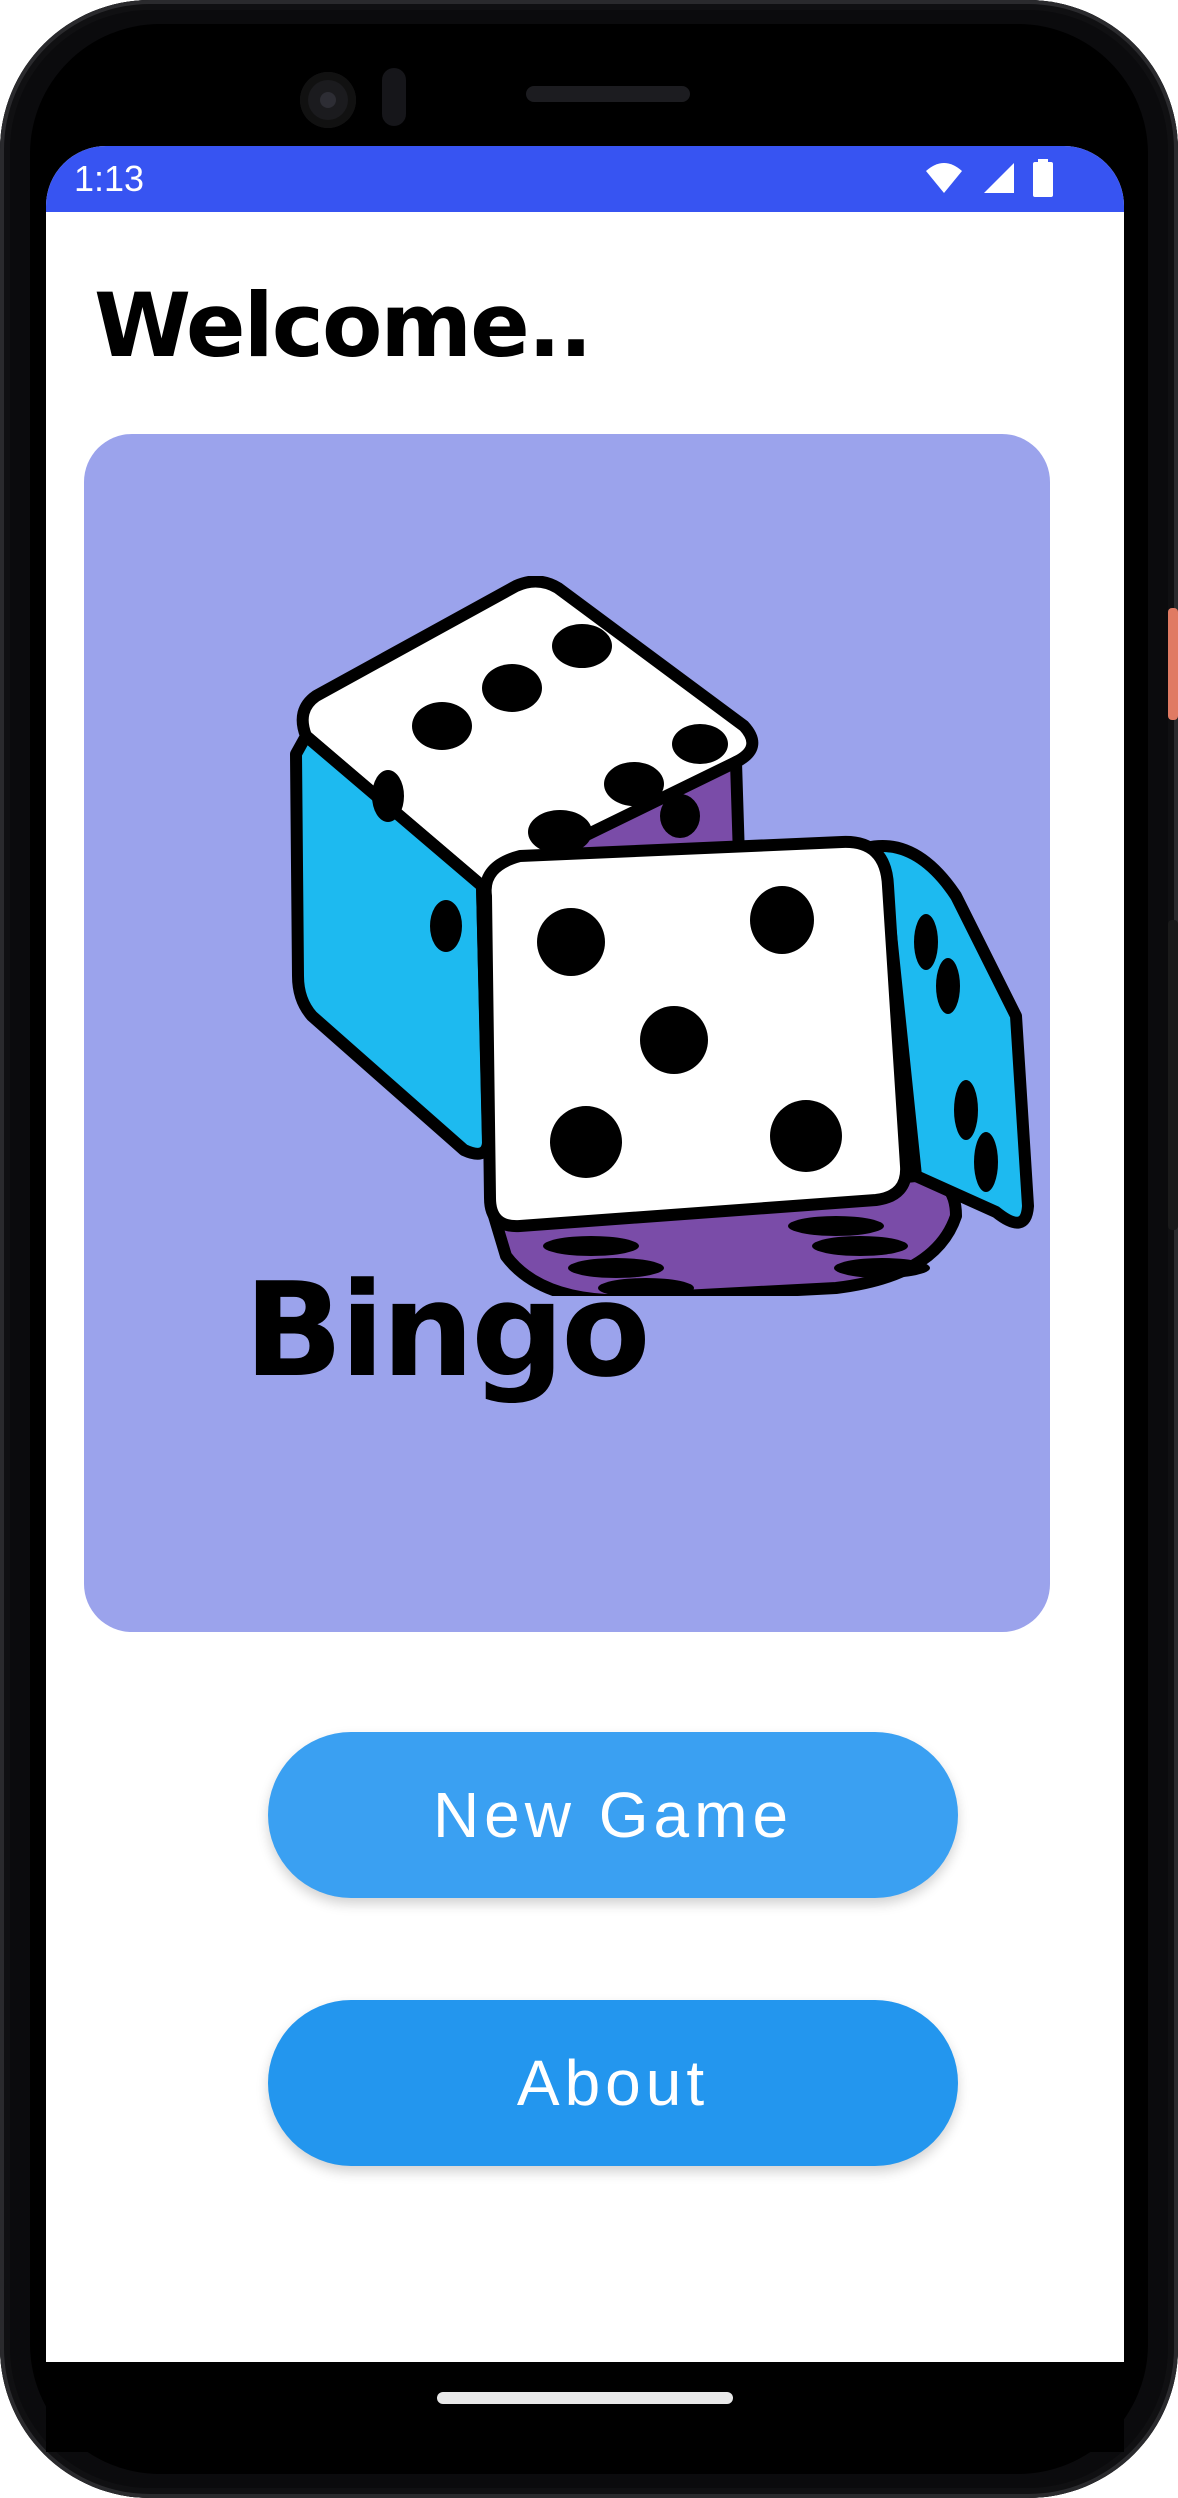 The width and height of the screenshot is (1178, 2498). What do you see at coordinates (343, 325) in the screenshot?
I see `welcome-heading: Welcome..` at bounding box center [343, 325].